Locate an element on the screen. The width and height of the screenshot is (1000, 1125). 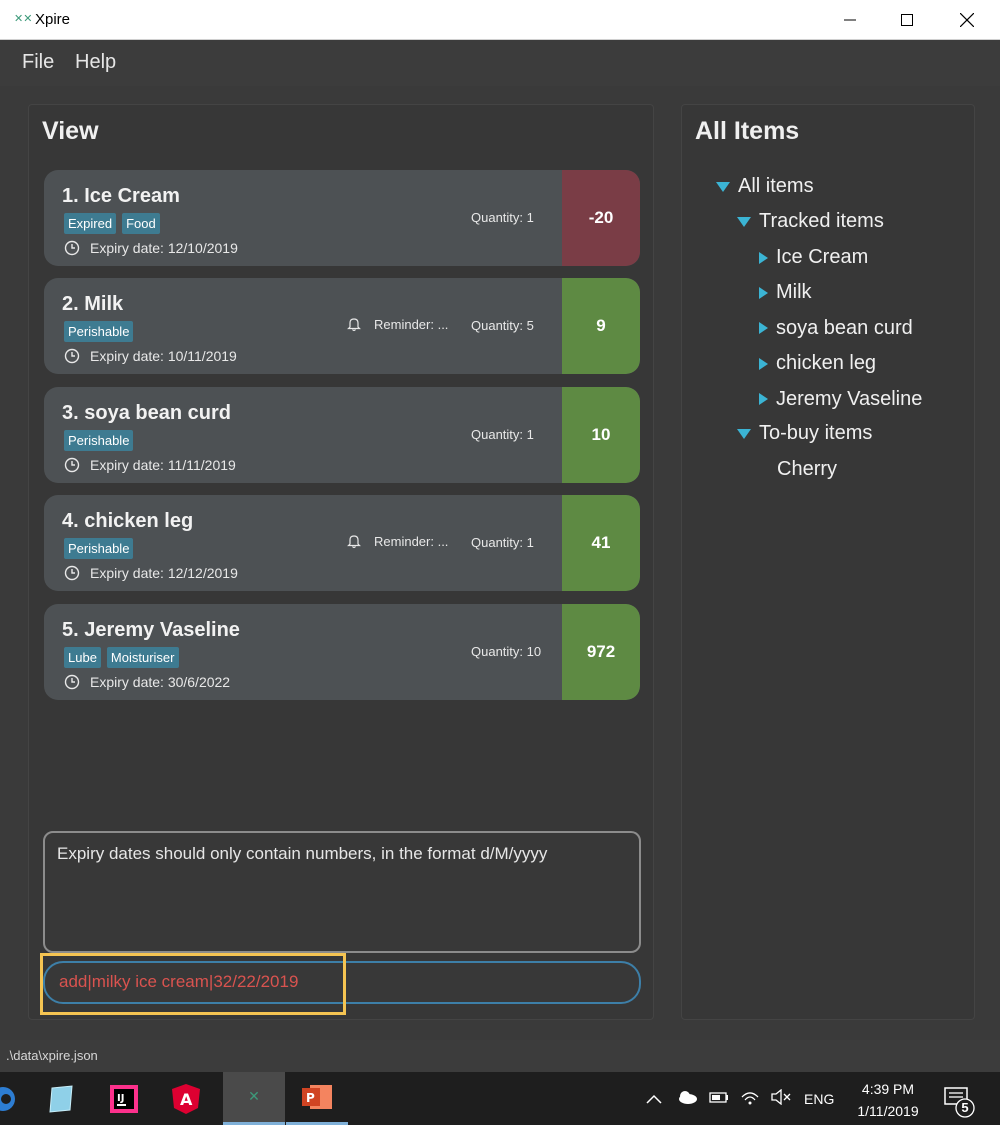
tree-node-label: Cherry is located at coordinates (807, 469).